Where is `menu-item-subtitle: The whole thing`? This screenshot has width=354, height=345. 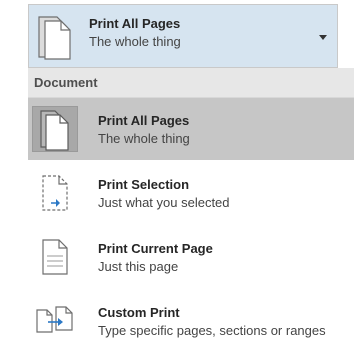 menu-item-subtitle: The whole thing is located at coordinates (144, 138).